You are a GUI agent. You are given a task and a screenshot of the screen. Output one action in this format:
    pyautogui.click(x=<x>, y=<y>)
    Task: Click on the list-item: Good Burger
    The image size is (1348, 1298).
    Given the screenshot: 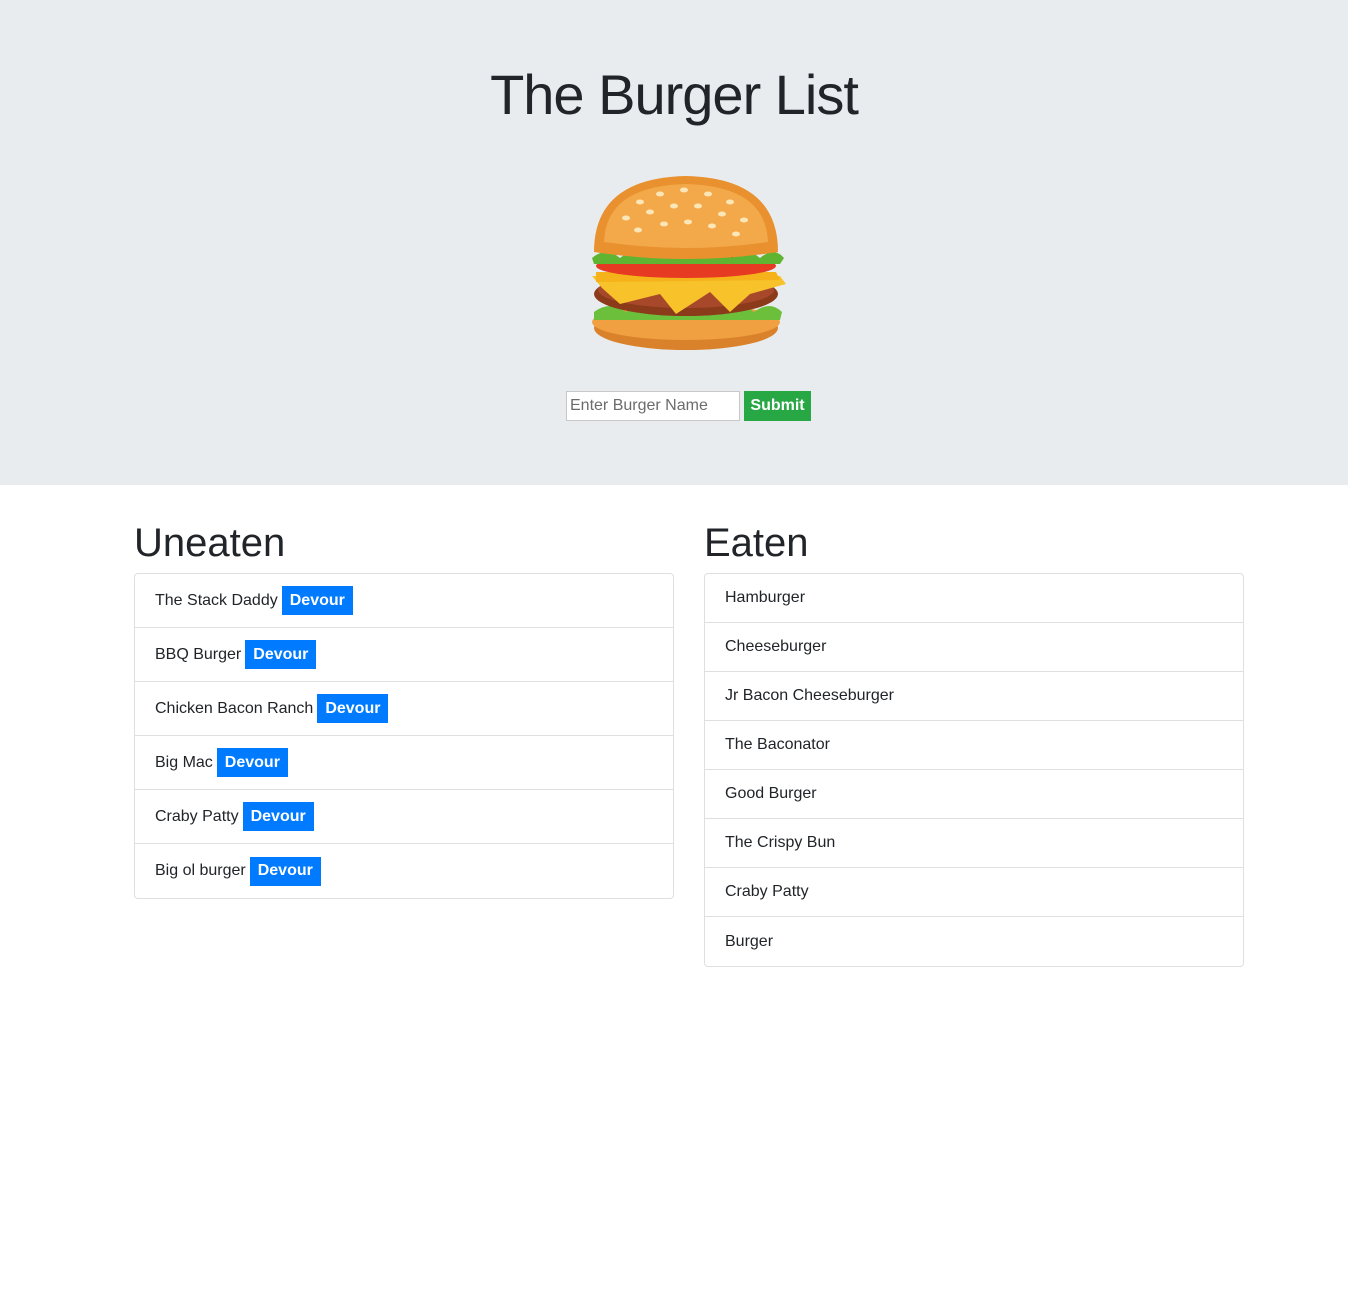 What is the action you would take?
    pyautogui.click(x=974, y=794)
    